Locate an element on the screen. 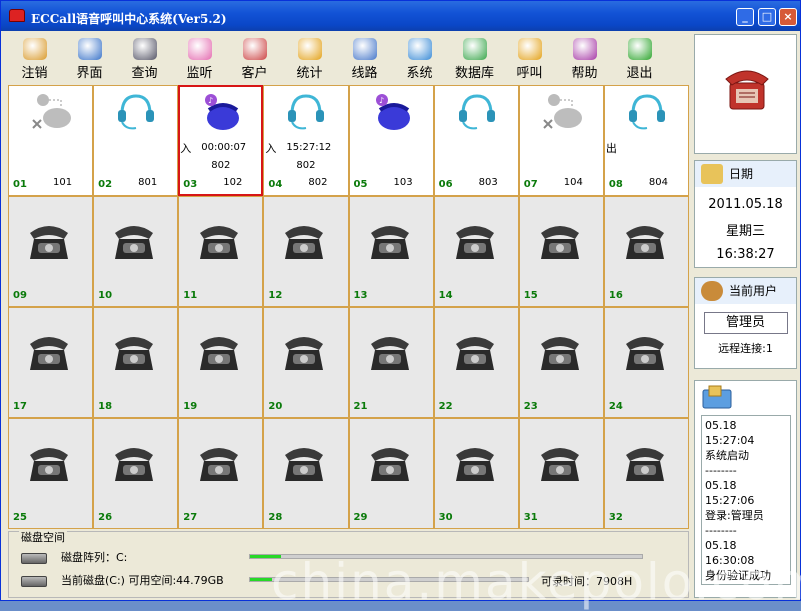 This screenshot has height=611, width=801. channel-cell-20: 20 is located at coordinates (306, 362).